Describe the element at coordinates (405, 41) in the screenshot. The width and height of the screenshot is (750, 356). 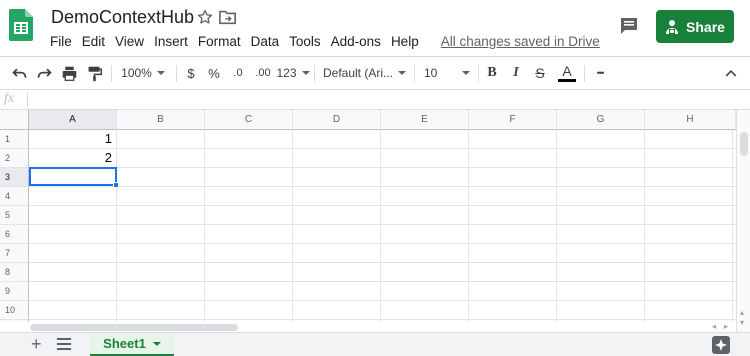
I see `menu-help: Help` at that location.